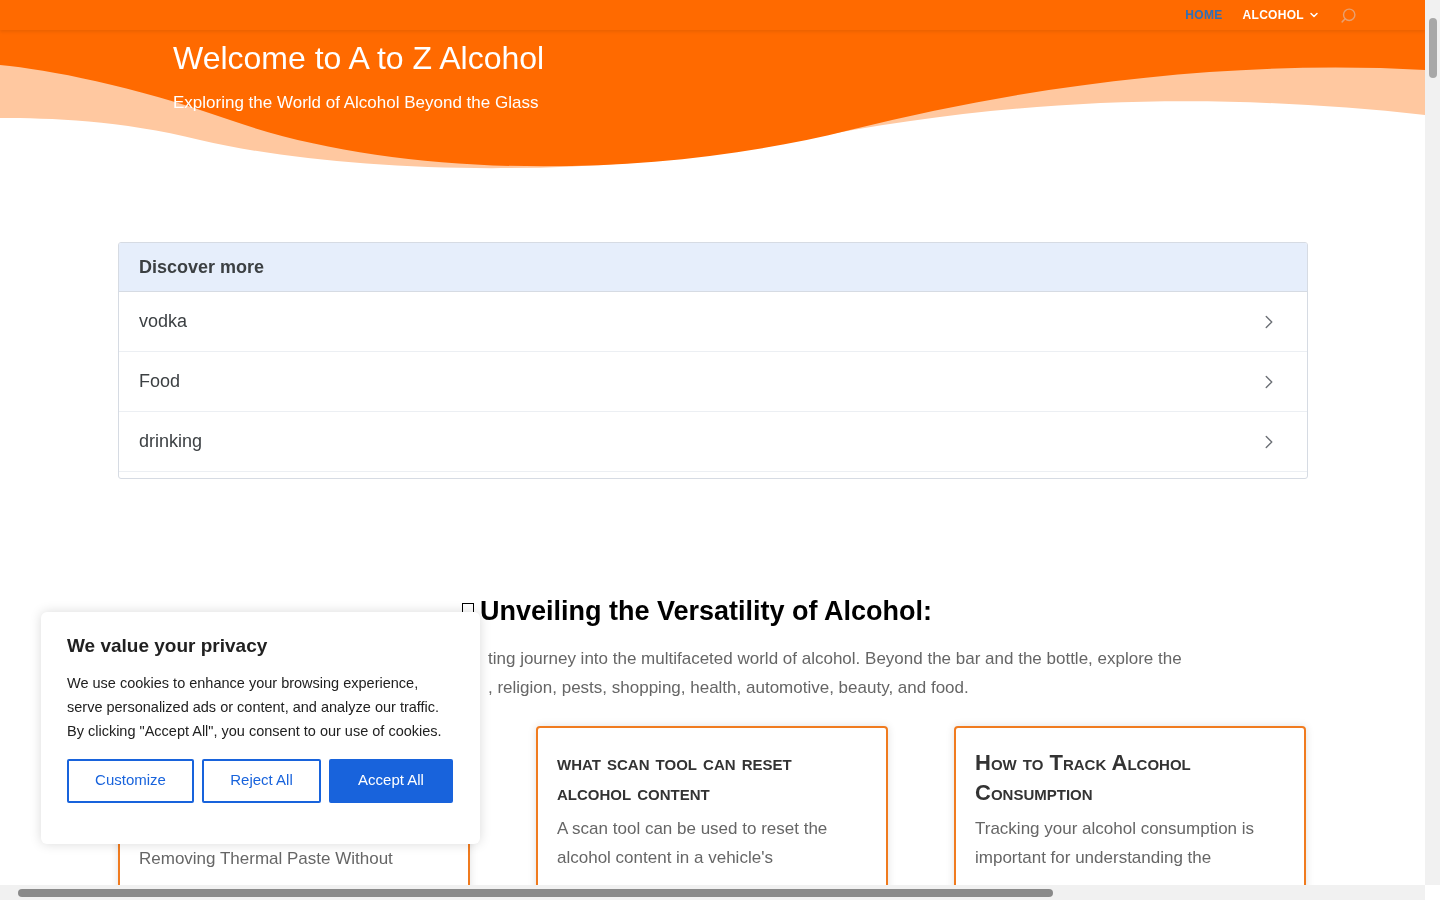 The width and height of the screenshot is (1440, 900). What do you see at coordinates (675, 777) in the screenshot?
I see `card-title: what scan tool can reset alcohol content` at bounding box center [675, 777].